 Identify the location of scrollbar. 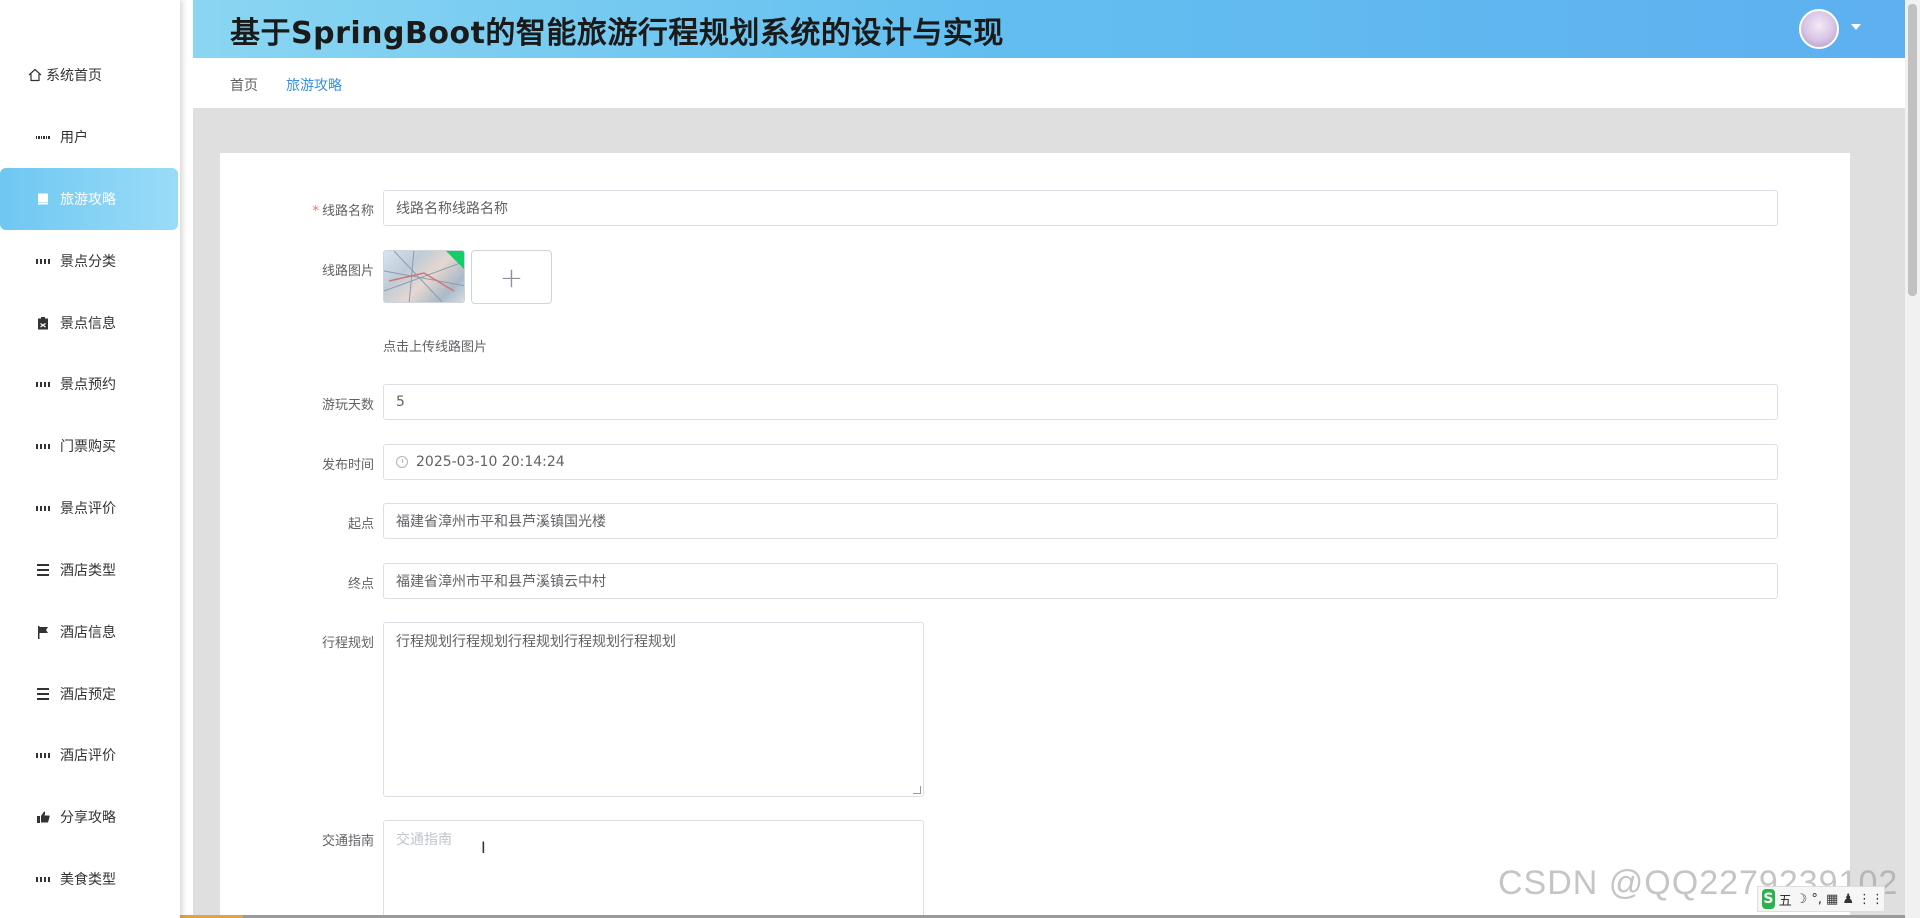
(1912, 459).